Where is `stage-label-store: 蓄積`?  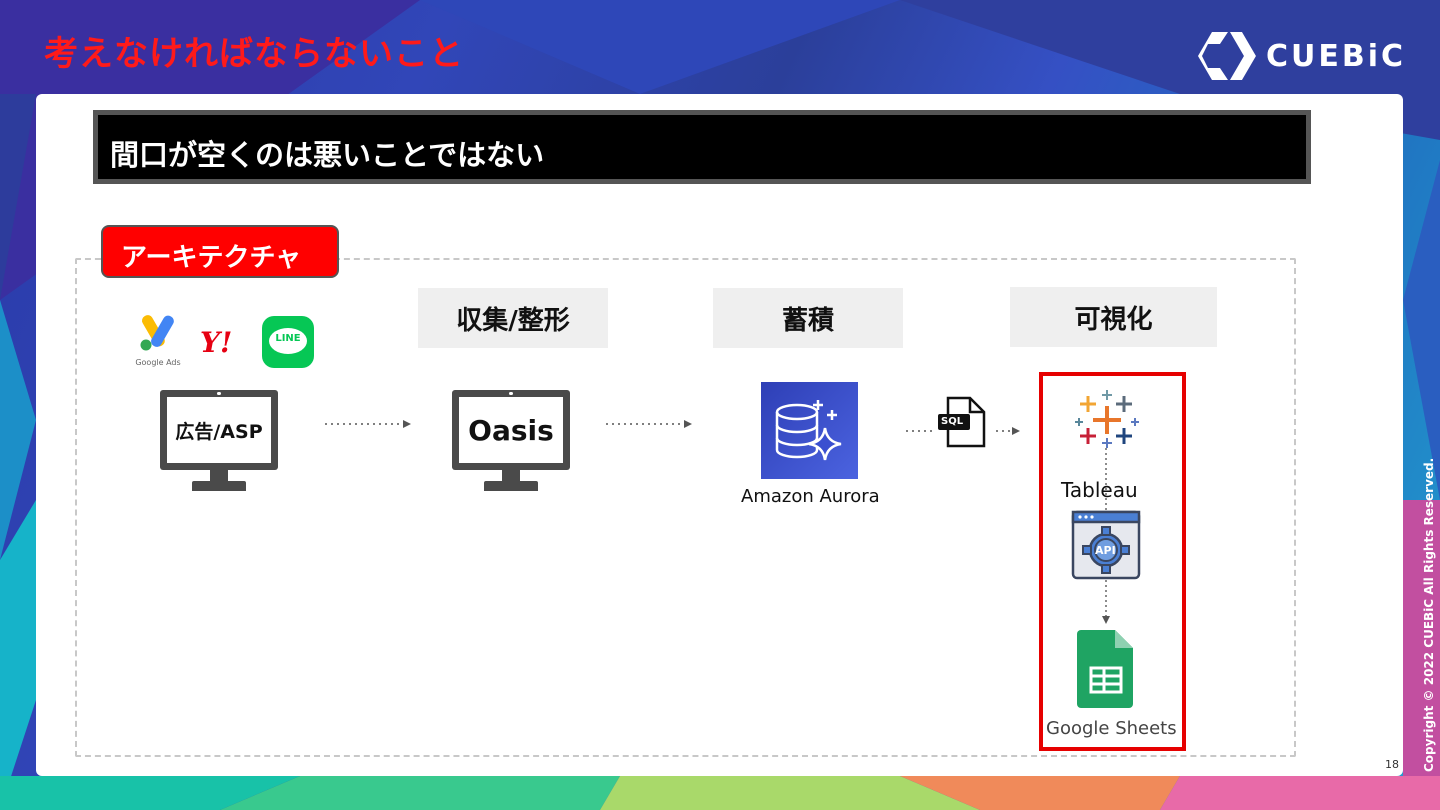
stage-label-store: 蓄積 is located at coordinates (808, 318).